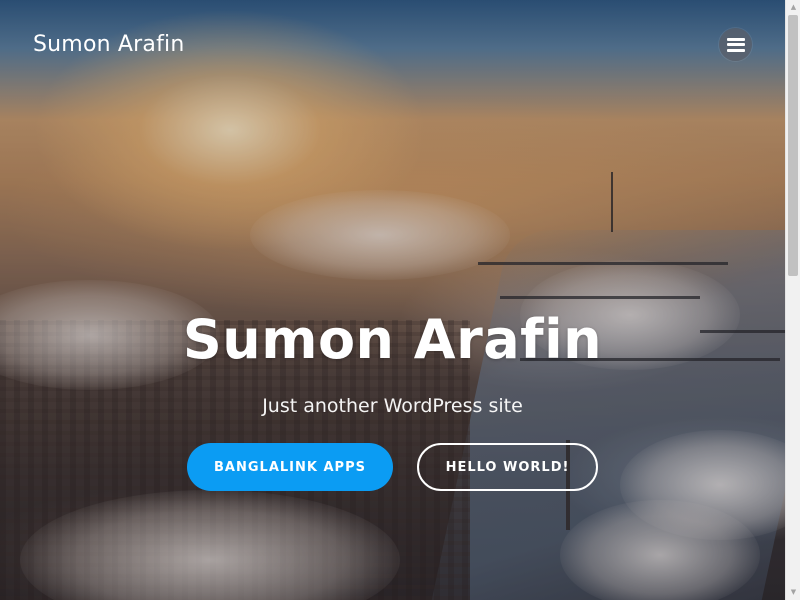 The image size is (800, 600). I want to click on hero-buttons: BANGLALINK APPS HELLO WORLD!, so click(392, 467).